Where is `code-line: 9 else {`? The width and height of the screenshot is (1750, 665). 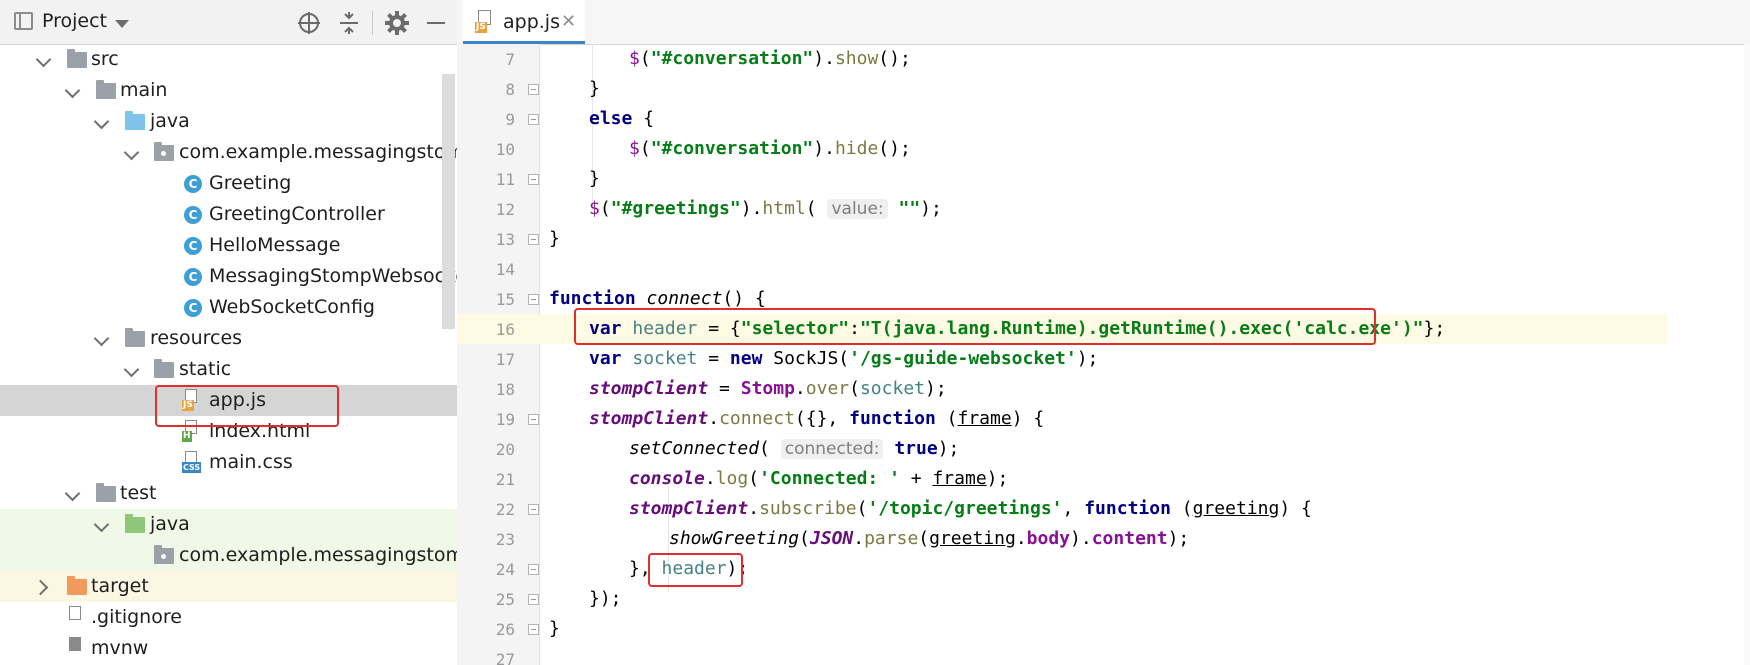
code-line: 9 else { is located at coordinates (1062, 119).